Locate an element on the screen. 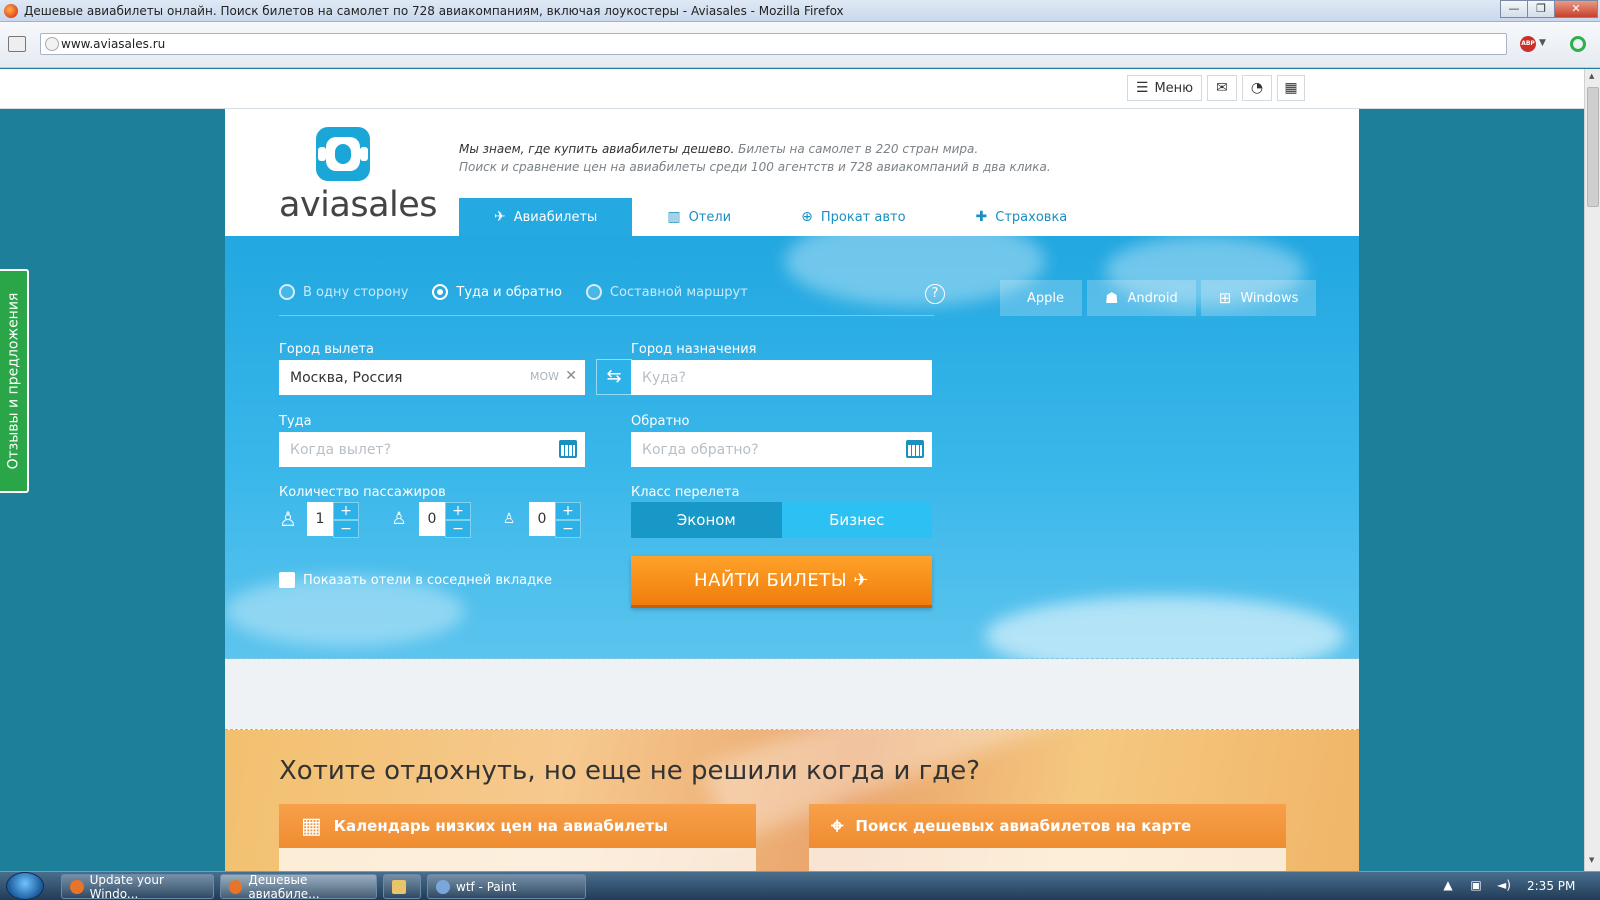 This screenshot has height=900, width=1600. gray-band is located at coordinates (792, 694).